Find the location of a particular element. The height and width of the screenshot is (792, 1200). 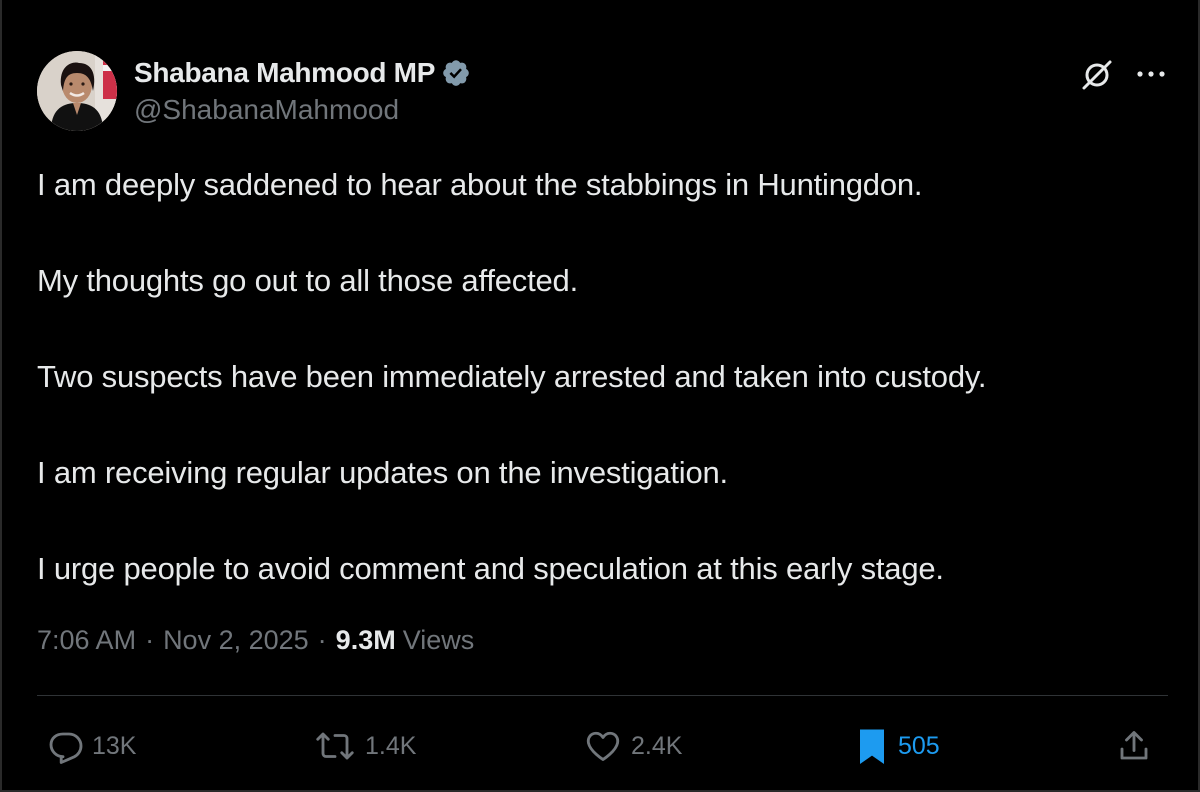

action-bar: 13K 1.4K 2.4K 505 is located at coordinates (601, 746).